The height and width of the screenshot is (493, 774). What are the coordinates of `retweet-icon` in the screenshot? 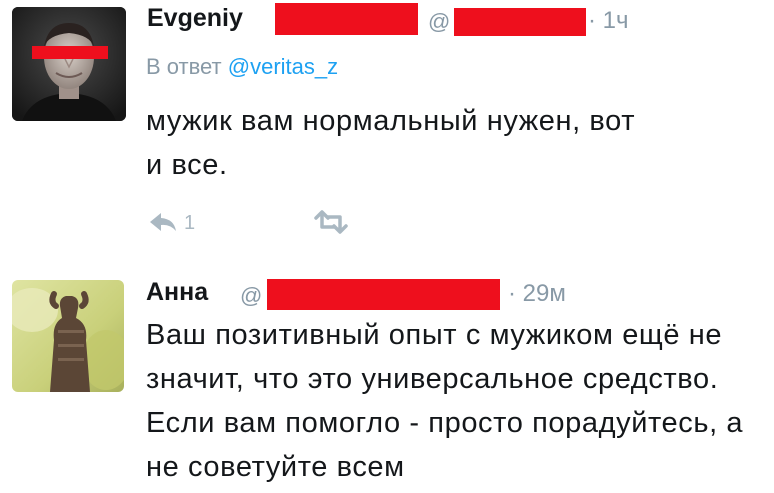 It's located at (331, 222).